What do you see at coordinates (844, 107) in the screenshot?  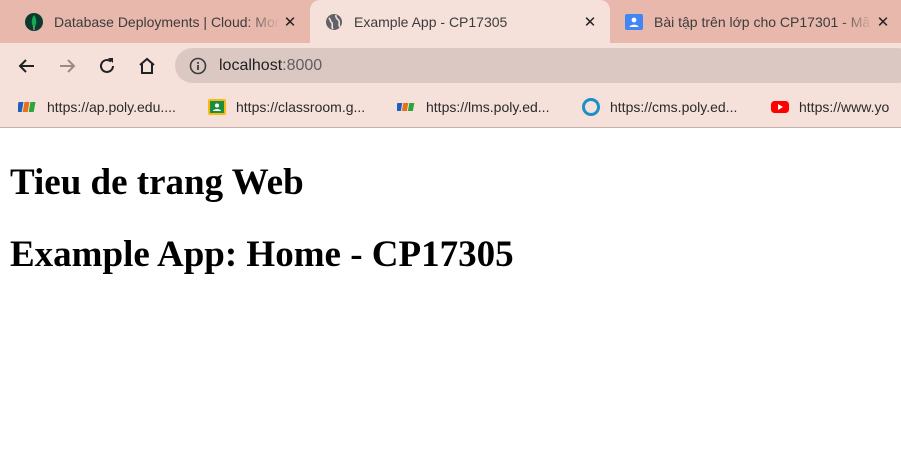 I see `bookmark-label: https://www.yo` at bounding box center [844, 107].